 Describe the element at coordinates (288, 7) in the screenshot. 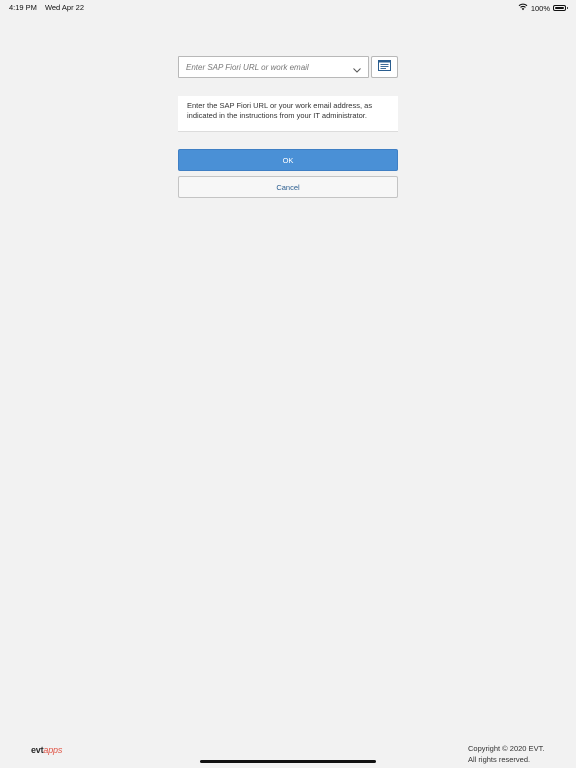

I see `status-bar: 4:19 PM Wed Apr 22 100%` at that location.